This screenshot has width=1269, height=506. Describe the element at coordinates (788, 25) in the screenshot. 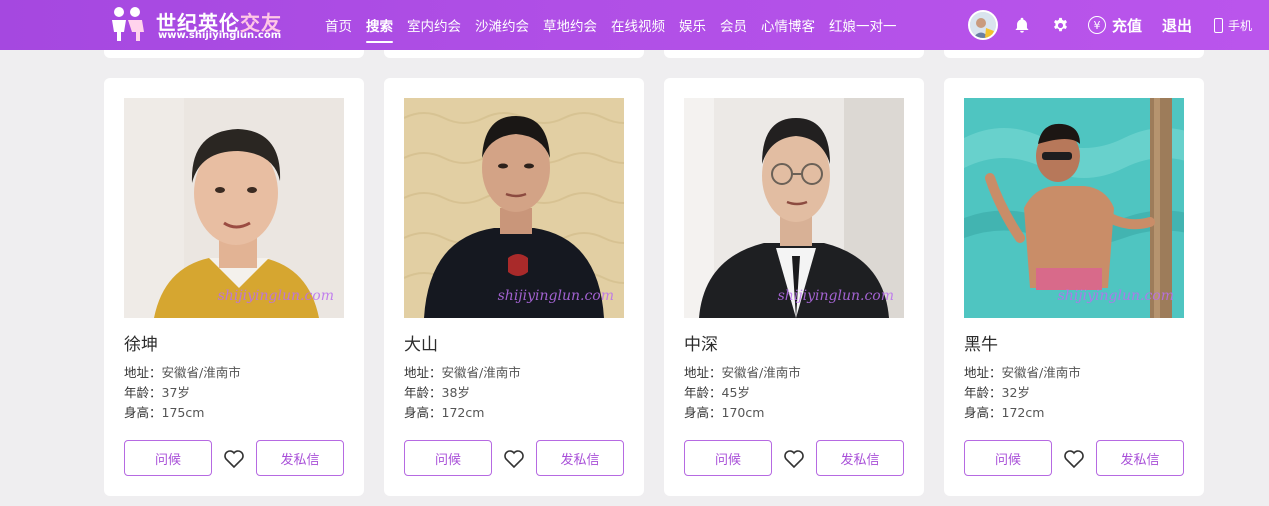

I see `nav-item-mood-blog: 心情博客` at that location.